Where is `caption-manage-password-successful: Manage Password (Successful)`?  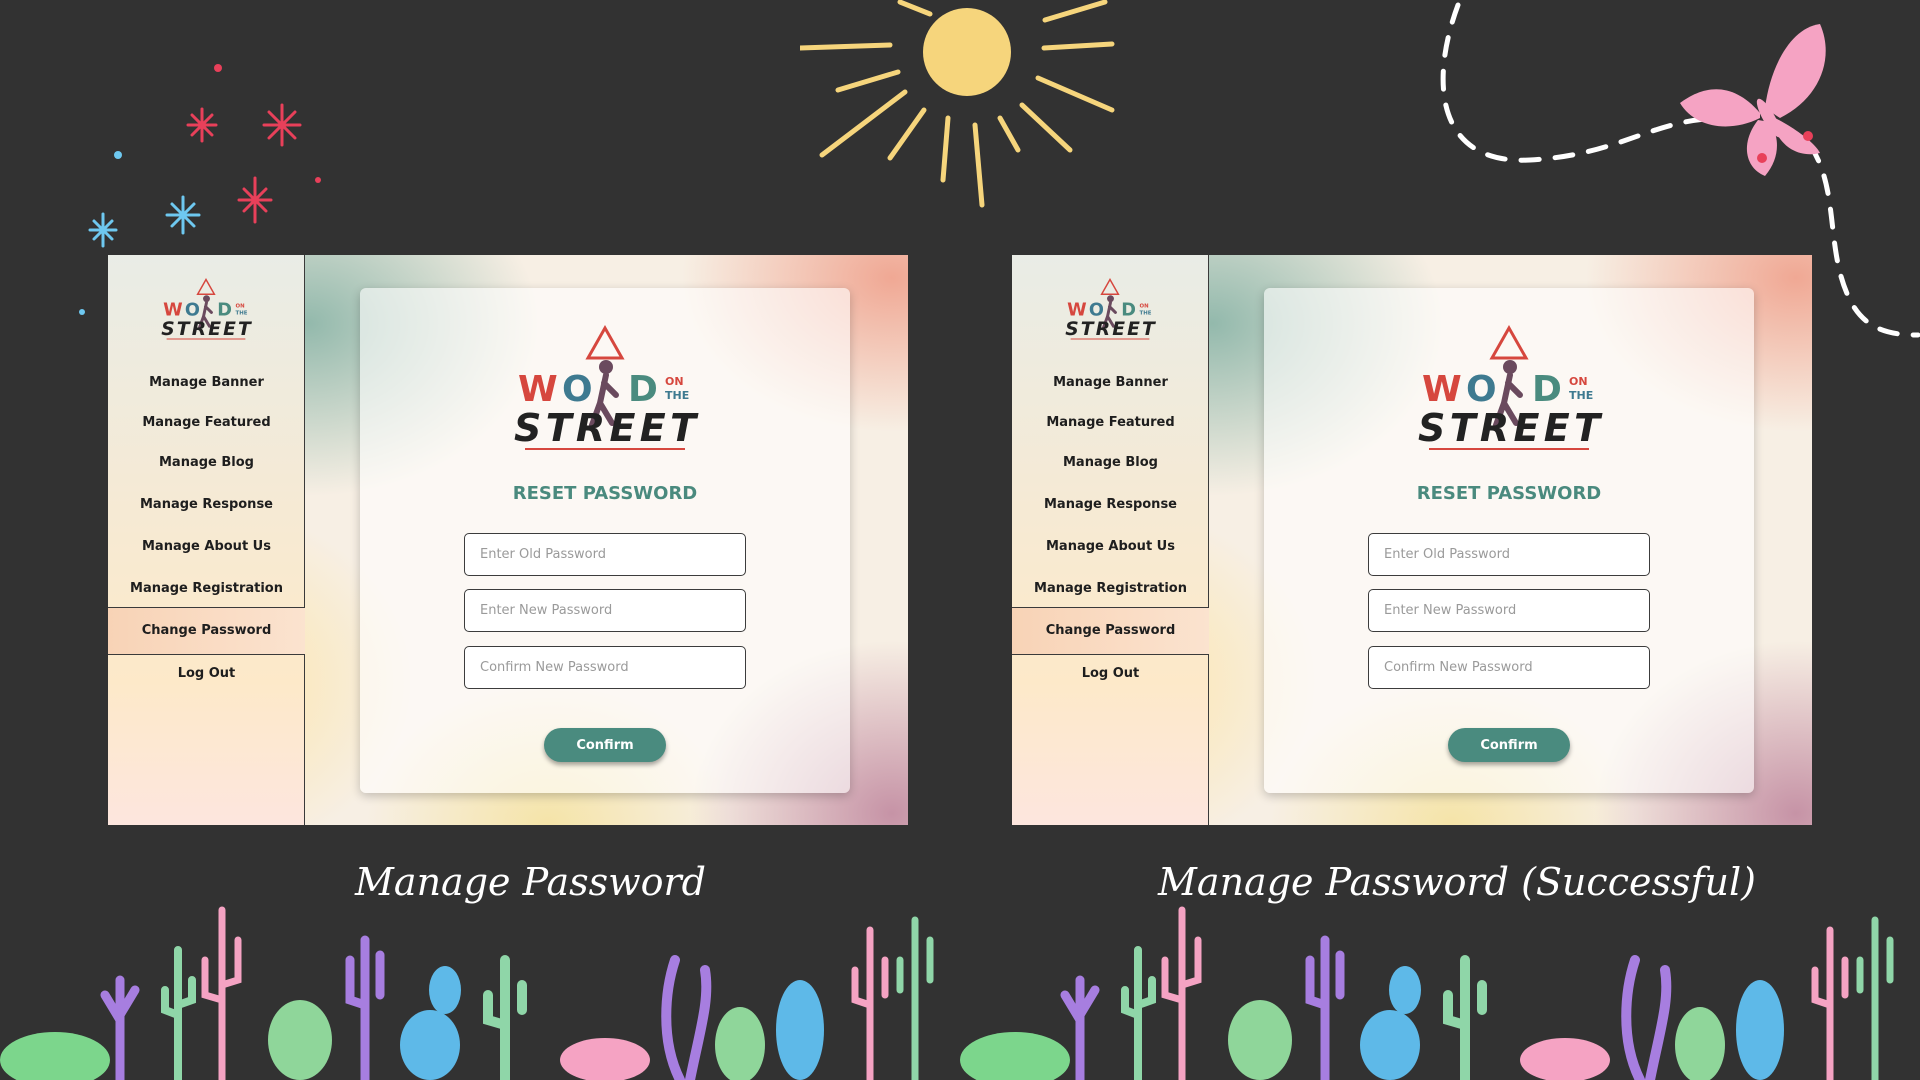 caption-manage-password-successful: Manage Password (Successful) is located at coordinates (1457, 882).